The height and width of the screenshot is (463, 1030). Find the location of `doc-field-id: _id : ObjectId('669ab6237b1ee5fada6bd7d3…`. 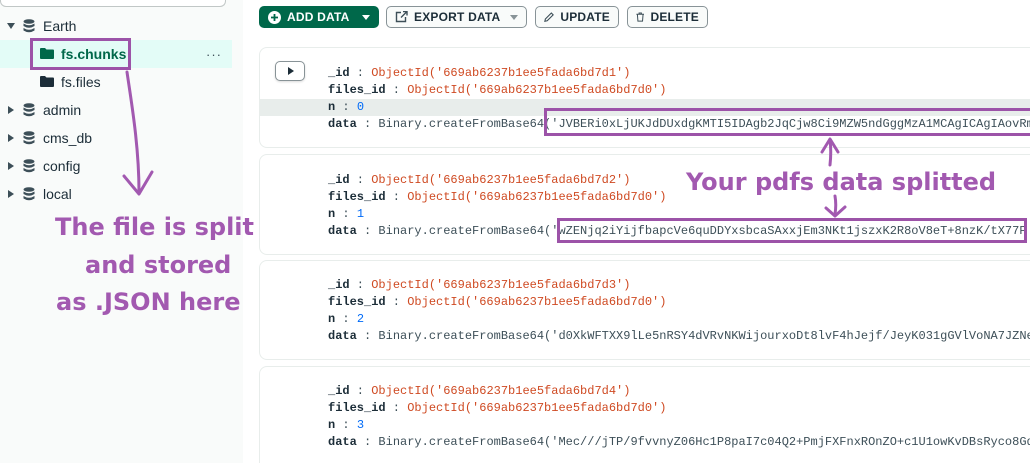

doc-field-id: _id : ObjectId('669ab6237b1ee5fada6bd7d3… is located at coordinates (479, 285).